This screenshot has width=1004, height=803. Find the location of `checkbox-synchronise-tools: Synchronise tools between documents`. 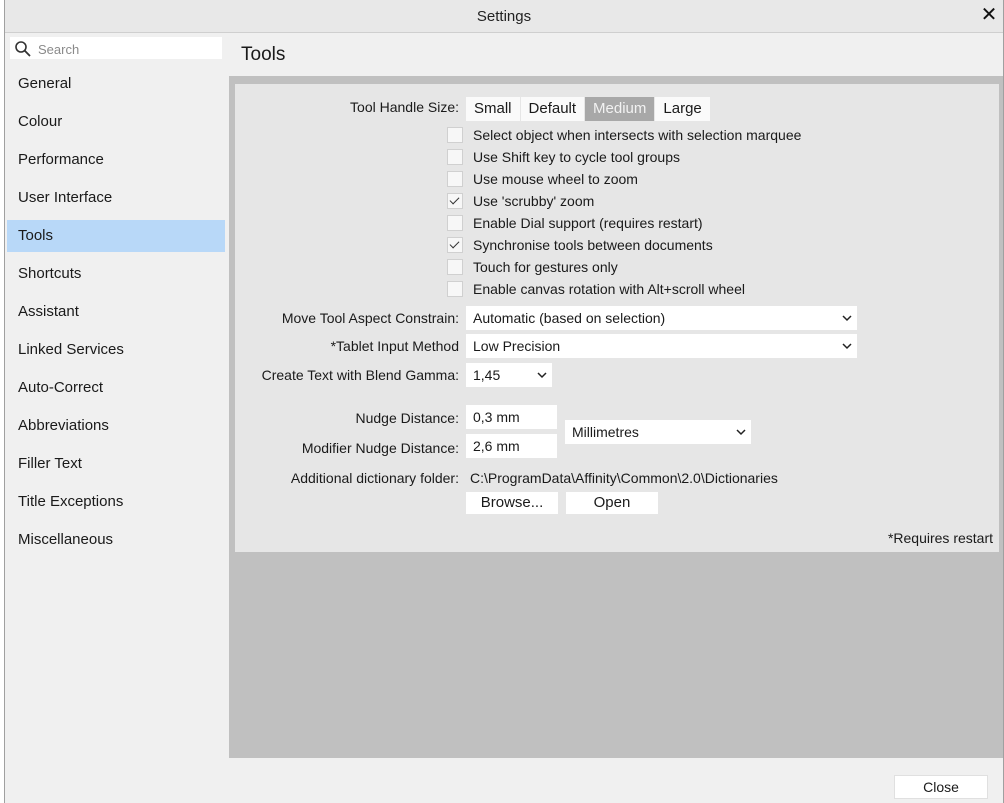

checkbox-synchronise-tools: Synchronise tools between documents is located at coordinates (580, 245).